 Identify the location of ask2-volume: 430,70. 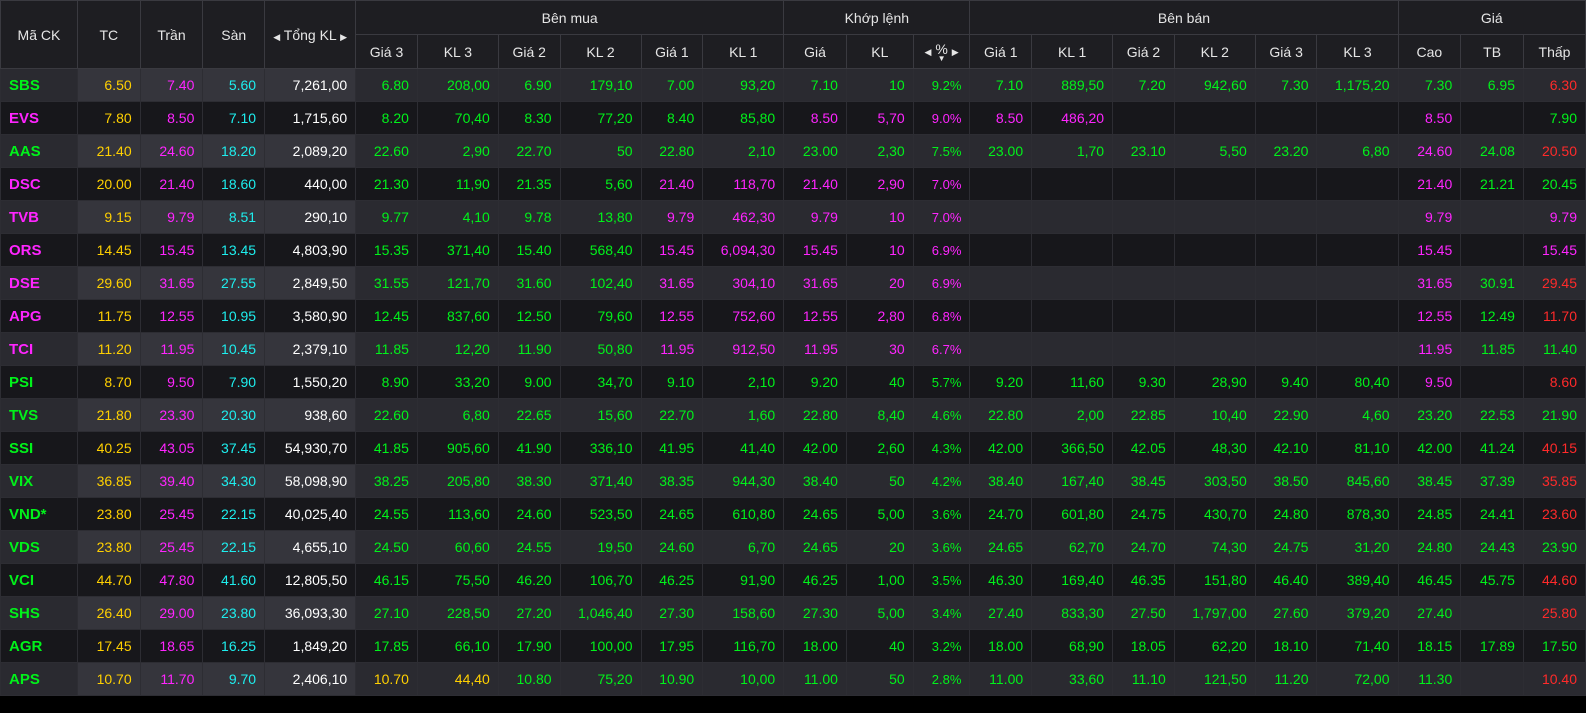
(1214, 514).